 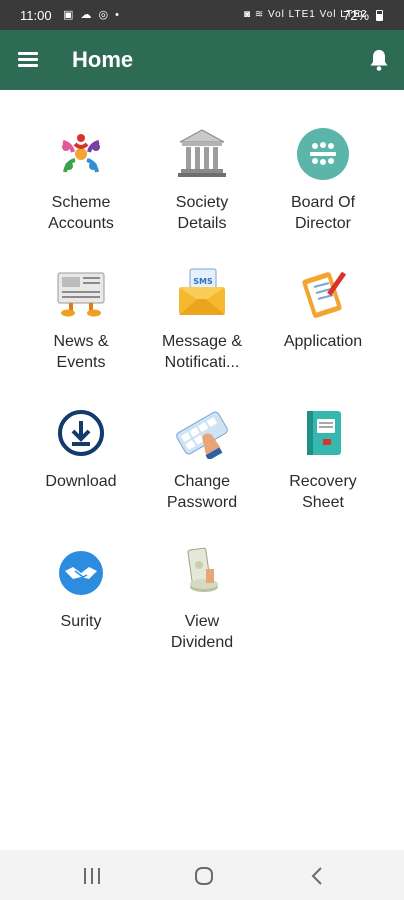 I want to click on newspaper-icon, so click(x=81, y=294).